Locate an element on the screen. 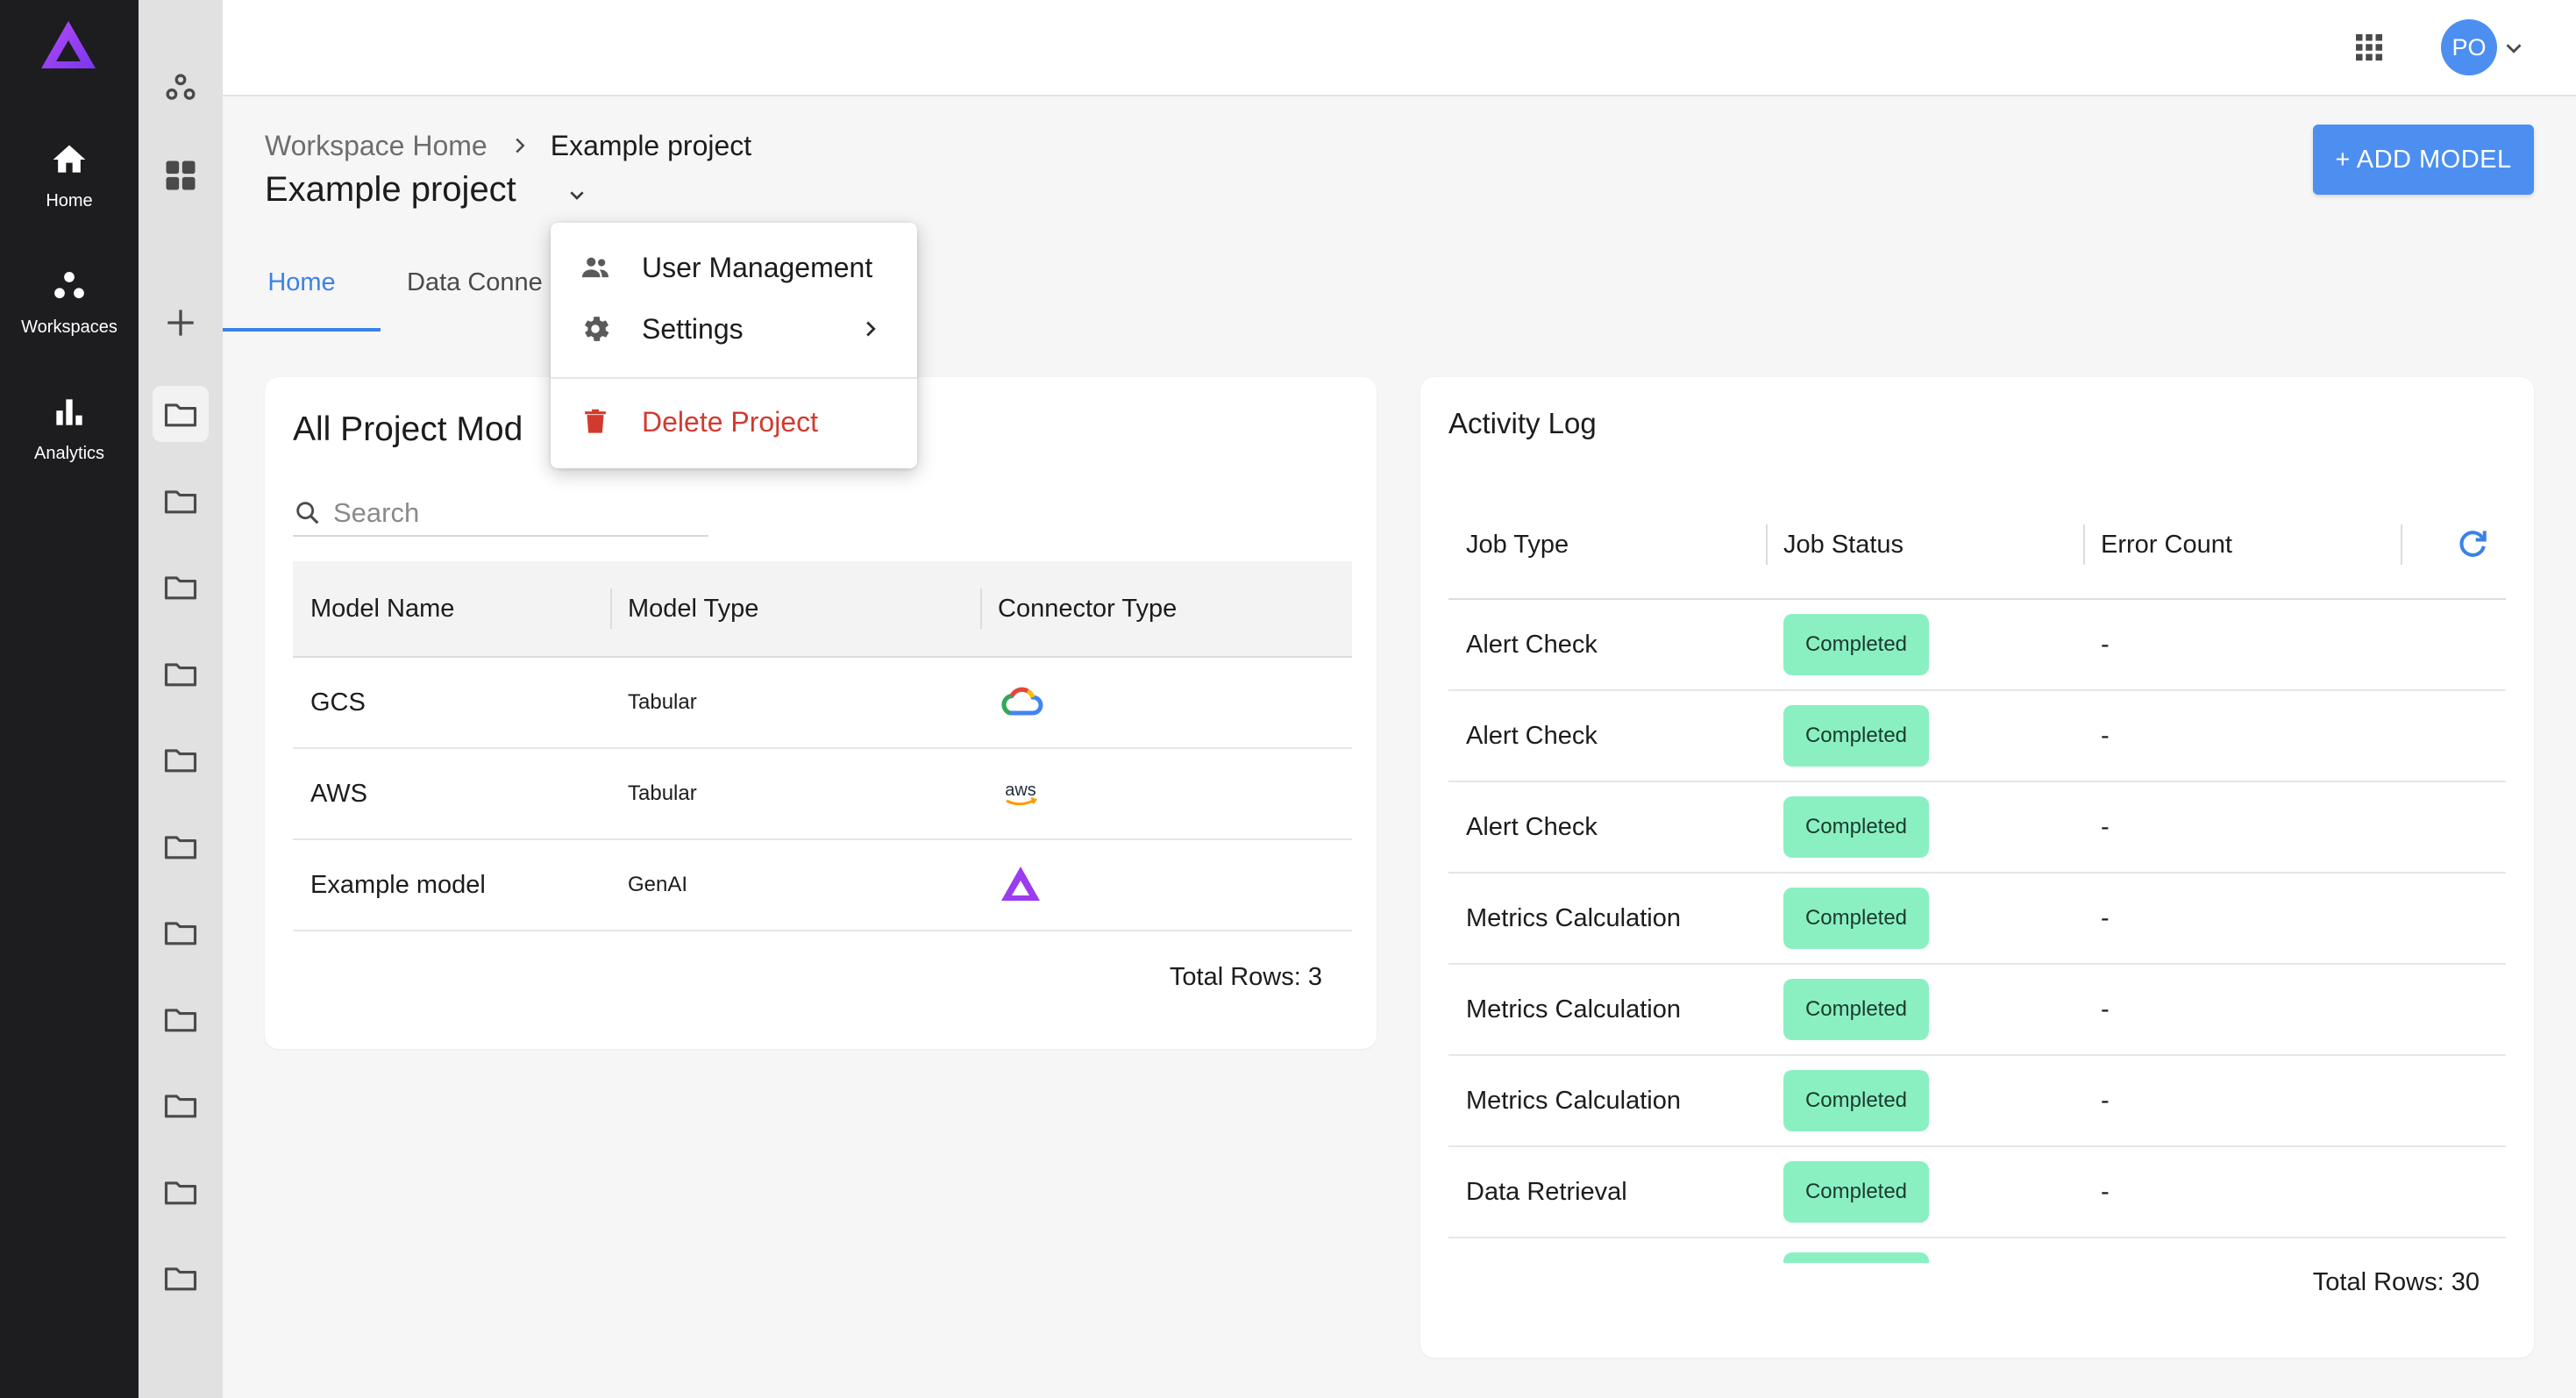  svg-text: aws is located at coordinates (1020, 790).